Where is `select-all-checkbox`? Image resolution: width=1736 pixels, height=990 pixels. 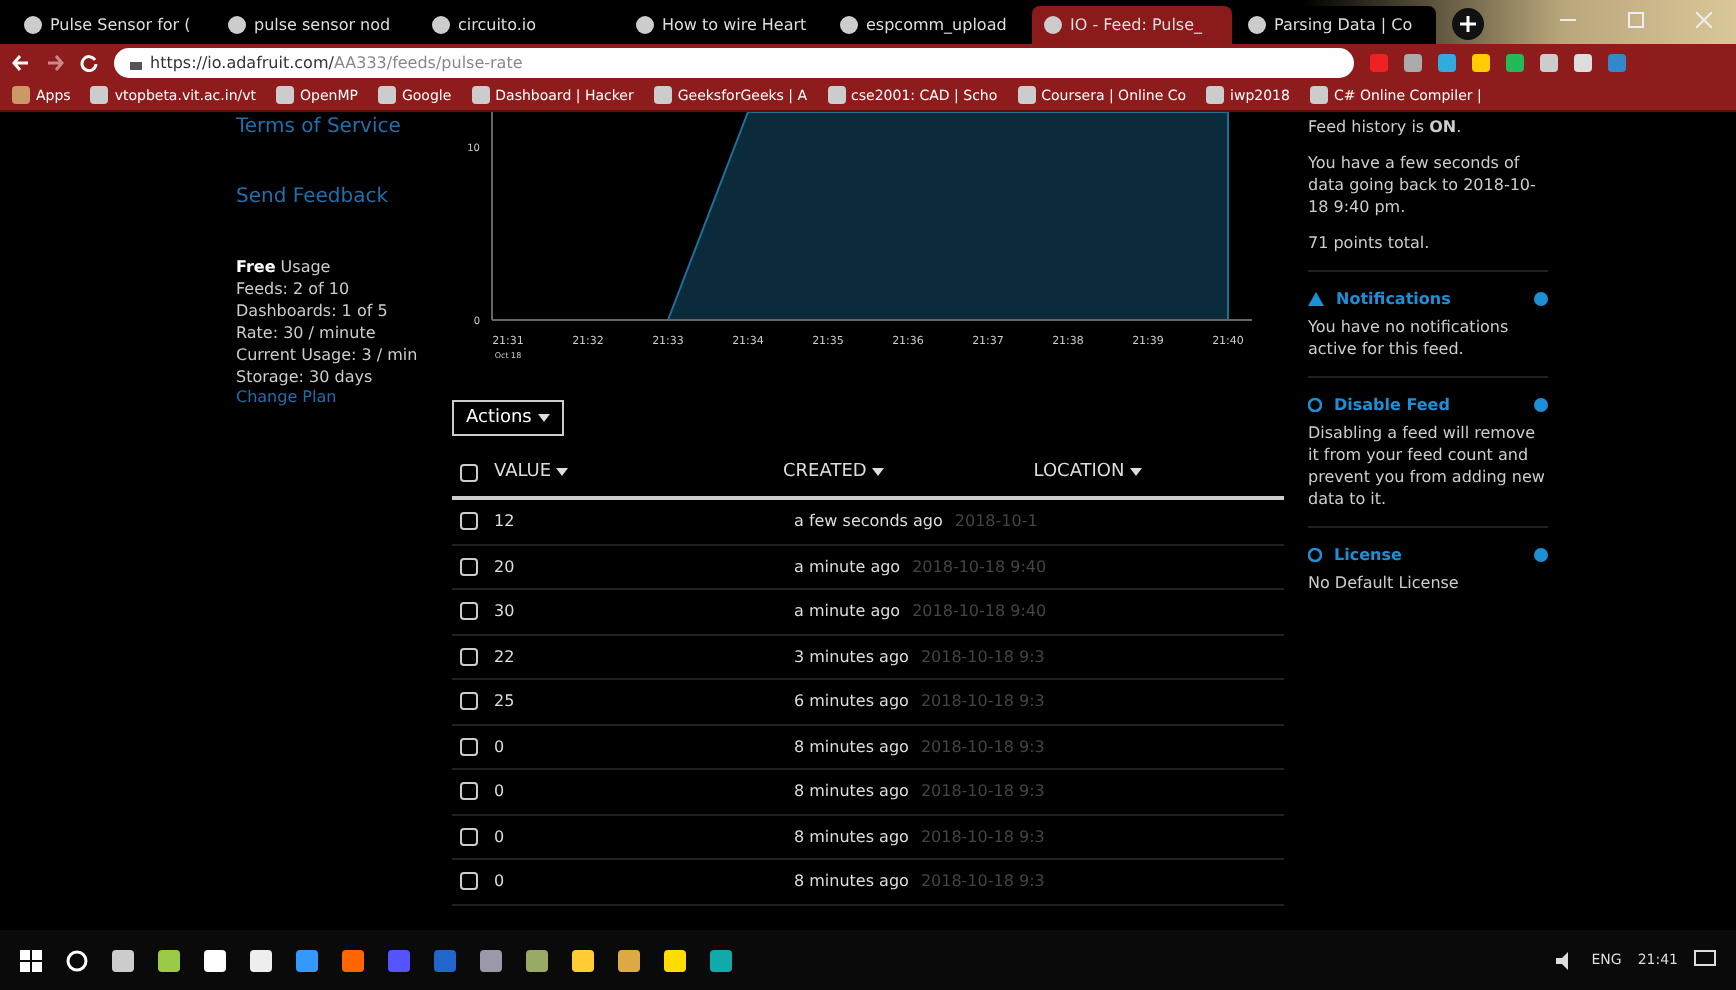
select-all-checkbox is located at coordinates (469, 472).